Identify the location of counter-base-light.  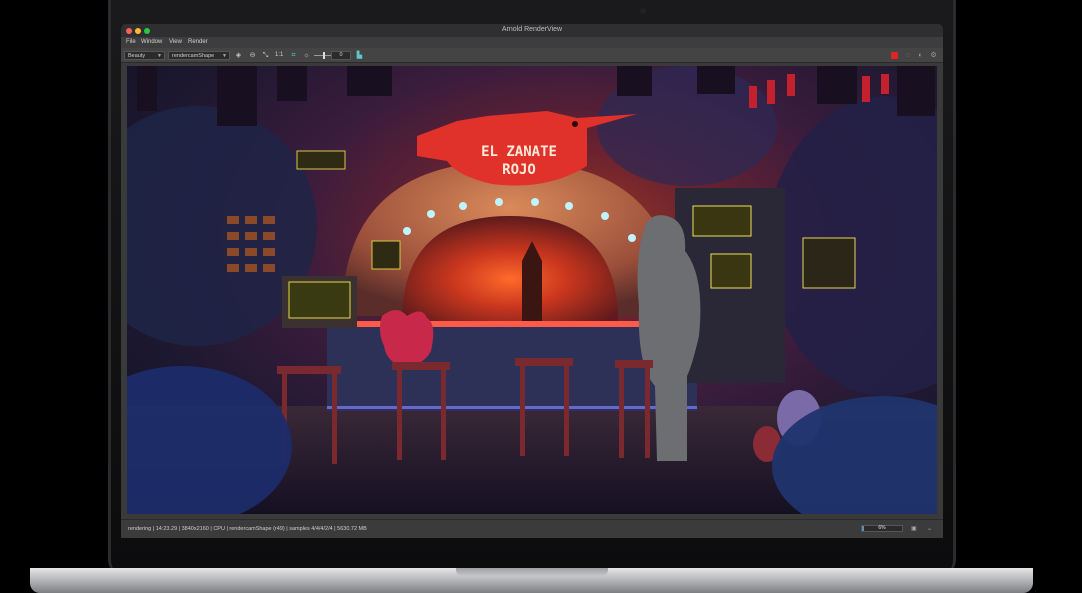
(512, 407).